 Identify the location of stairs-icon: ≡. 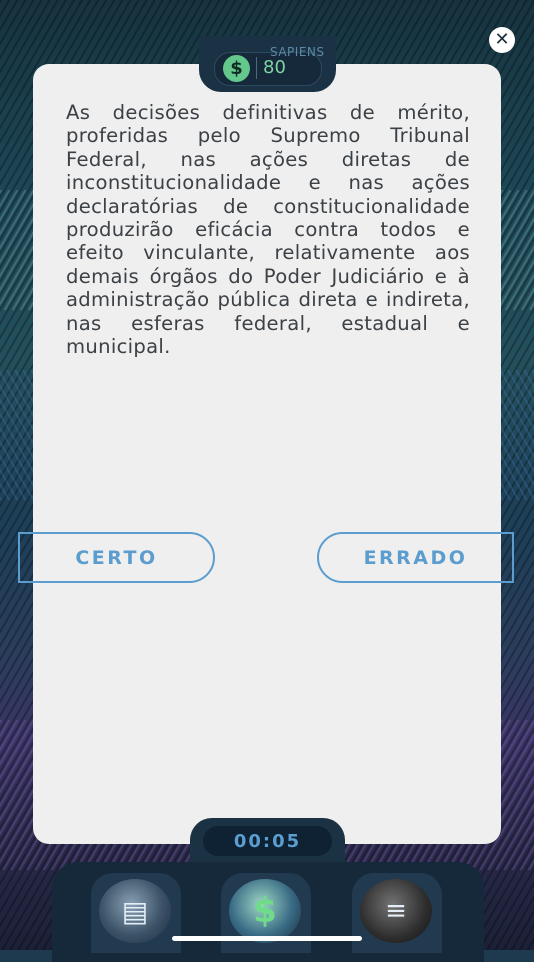
(396, 911).